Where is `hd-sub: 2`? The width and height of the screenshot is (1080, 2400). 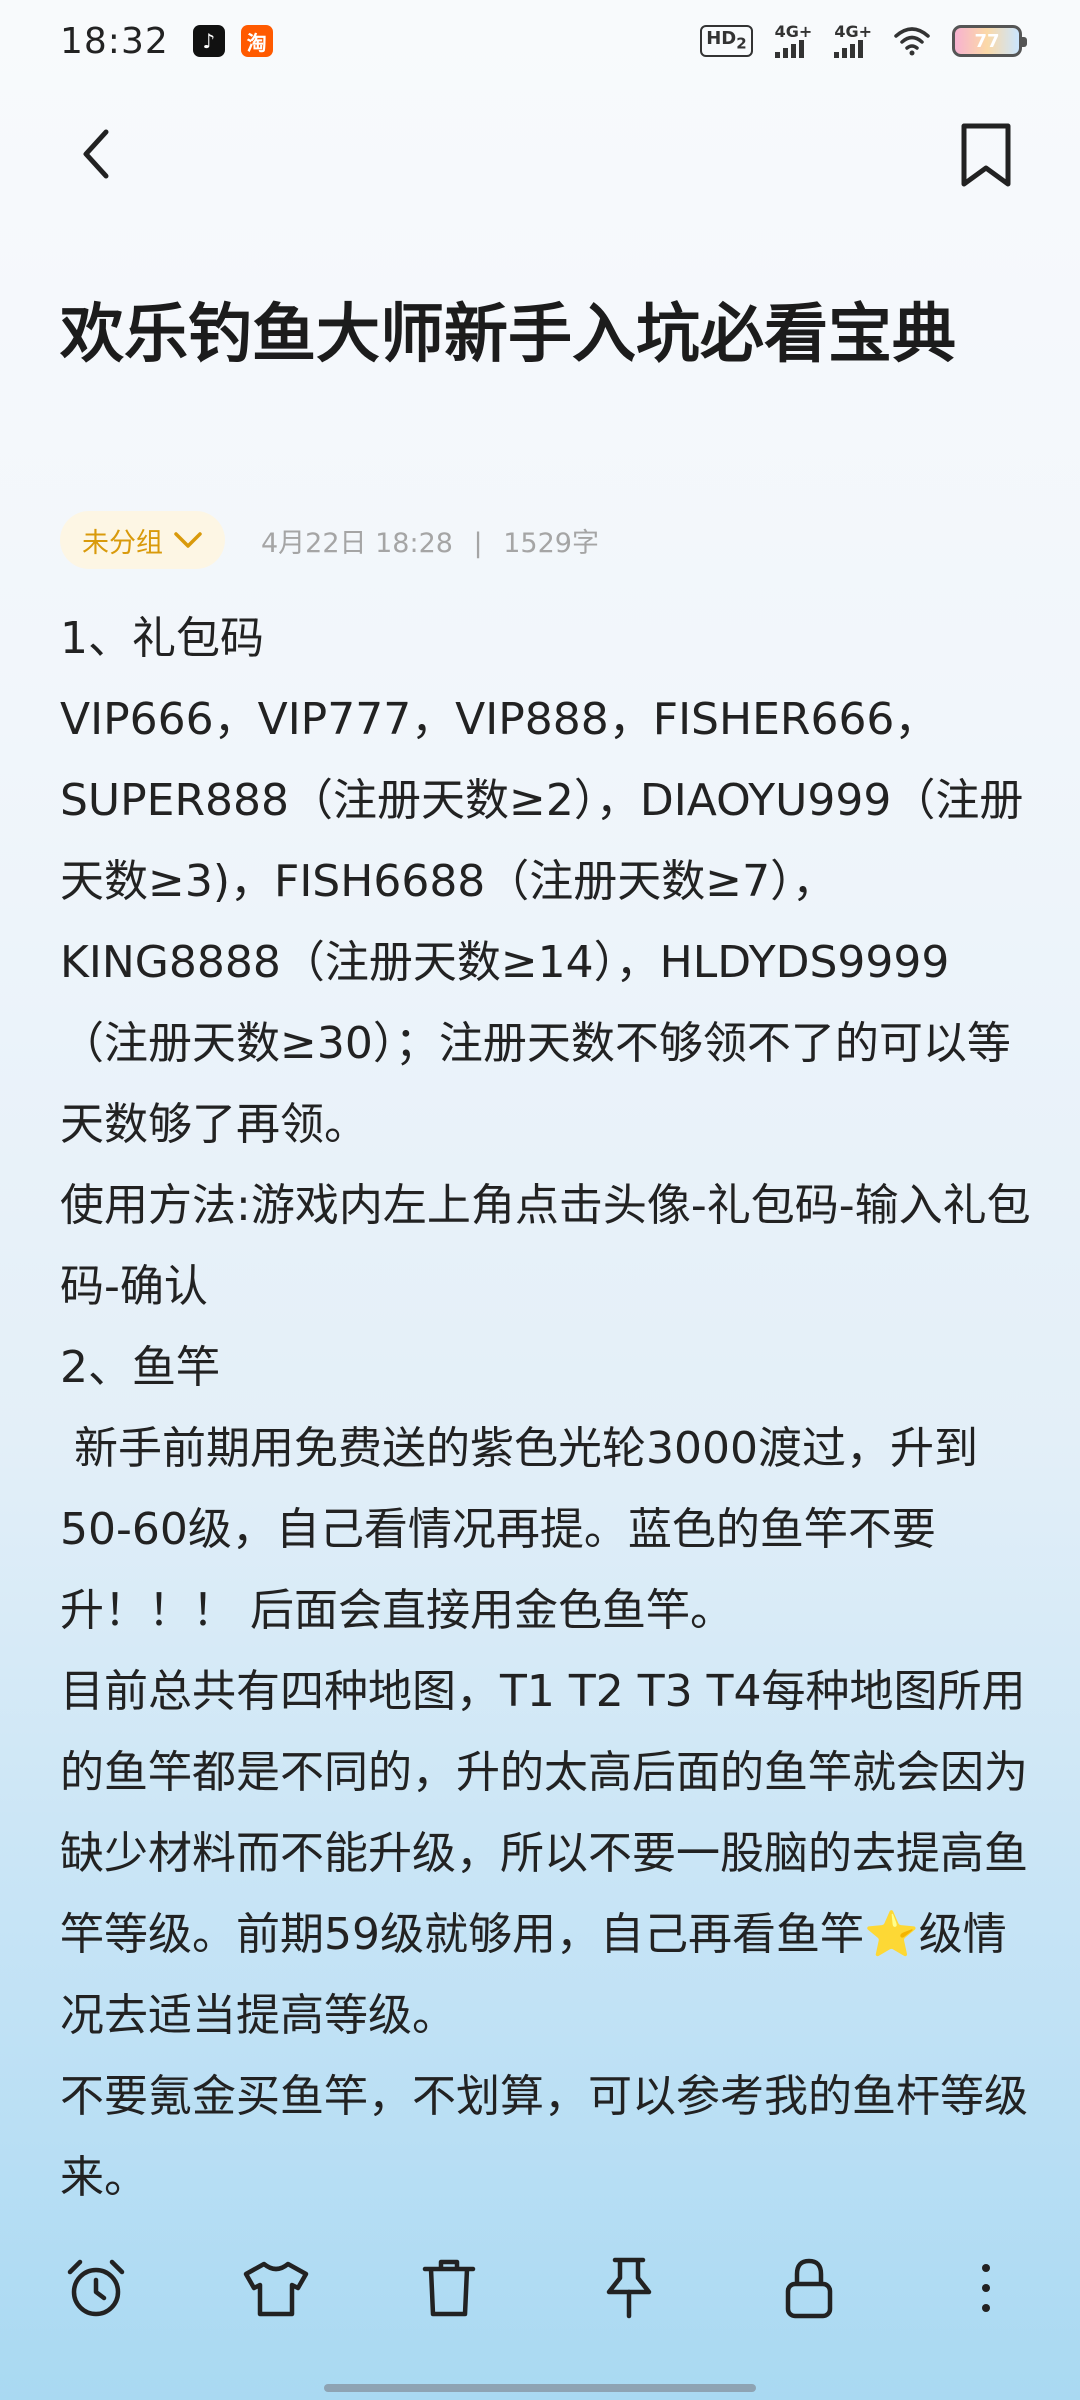
hd-sub: 2 is located at coordinates (741, 43).